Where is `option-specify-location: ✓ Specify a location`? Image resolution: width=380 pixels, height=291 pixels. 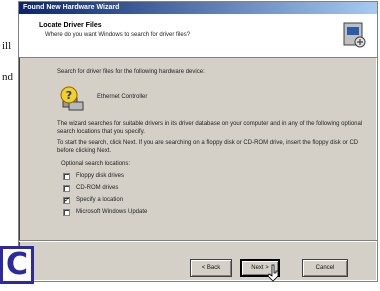 option-specify-location: ✓ Specify a location is located at coordinates (93, 200).